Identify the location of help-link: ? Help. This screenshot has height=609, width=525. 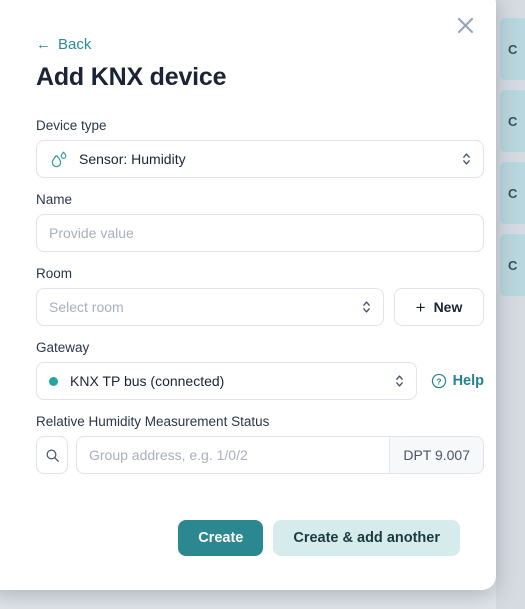
(455, 381).